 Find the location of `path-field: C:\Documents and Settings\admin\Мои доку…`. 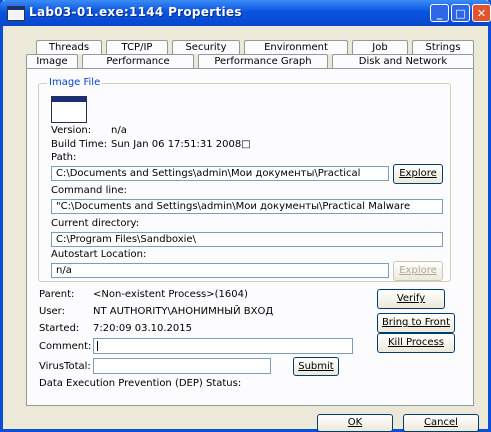

path-field: C:\Documents and Settings\admin\Мои доку… is located at coordinates (220, 173).